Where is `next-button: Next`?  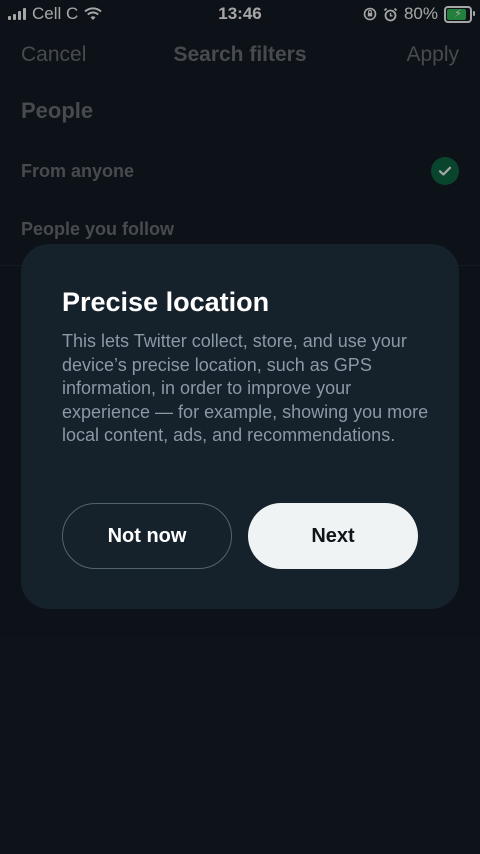 next-button: Next is located at coordinates (333, 536).